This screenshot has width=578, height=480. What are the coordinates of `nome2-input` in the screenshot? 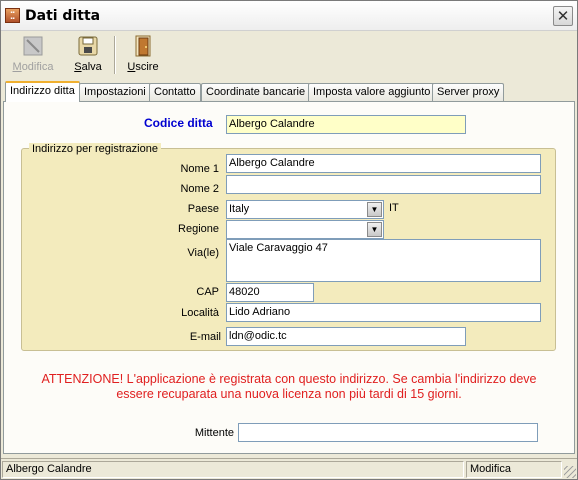 It's located at (383, 184).